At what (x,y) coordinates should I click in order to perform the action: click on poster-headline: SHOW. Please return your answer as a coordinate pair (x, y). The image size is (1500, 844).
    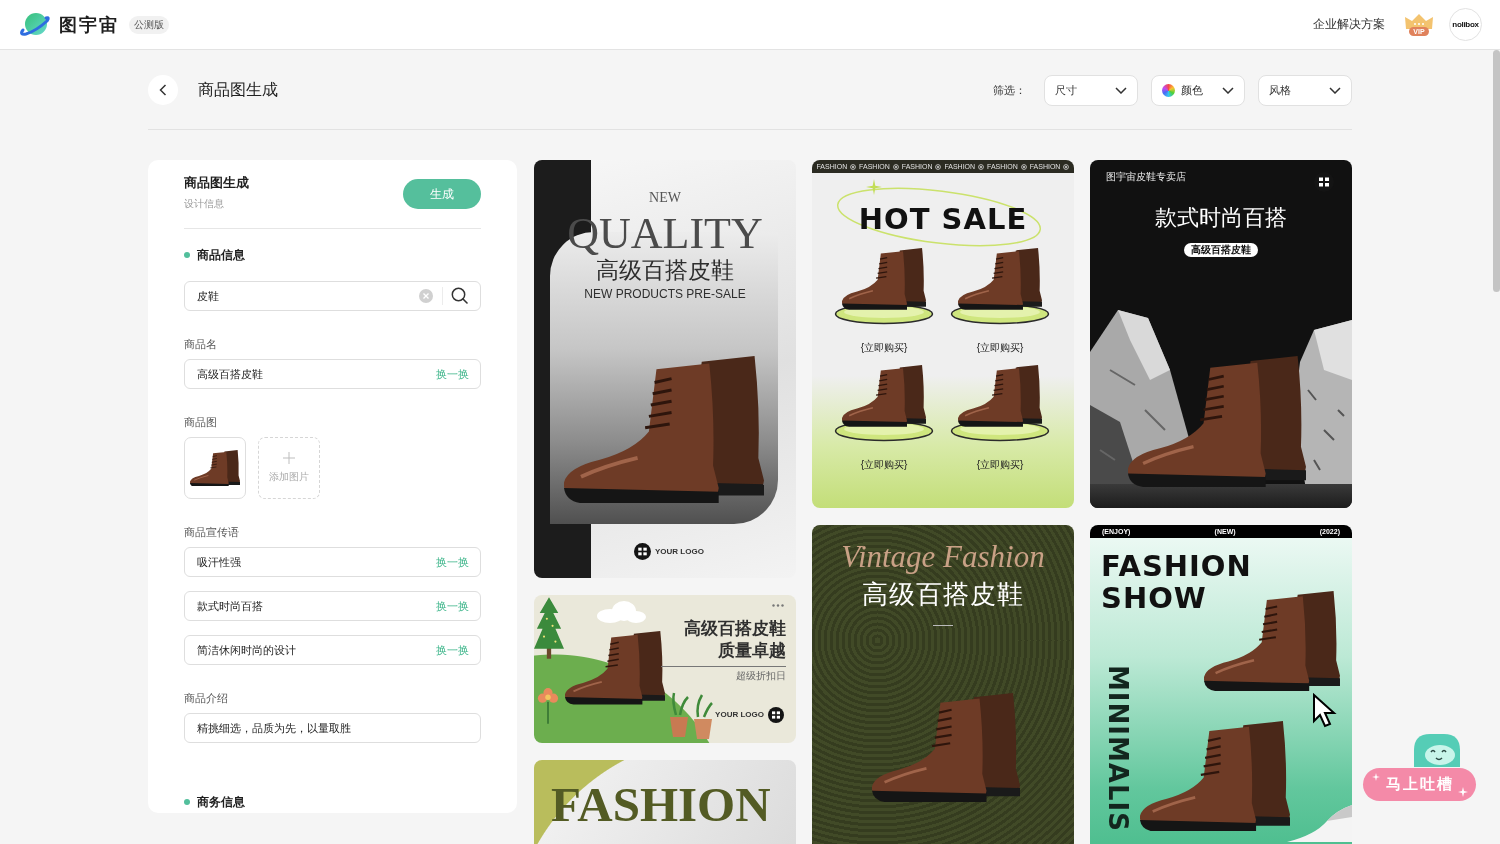
    Looking at the image, I should click on (1154, 598).